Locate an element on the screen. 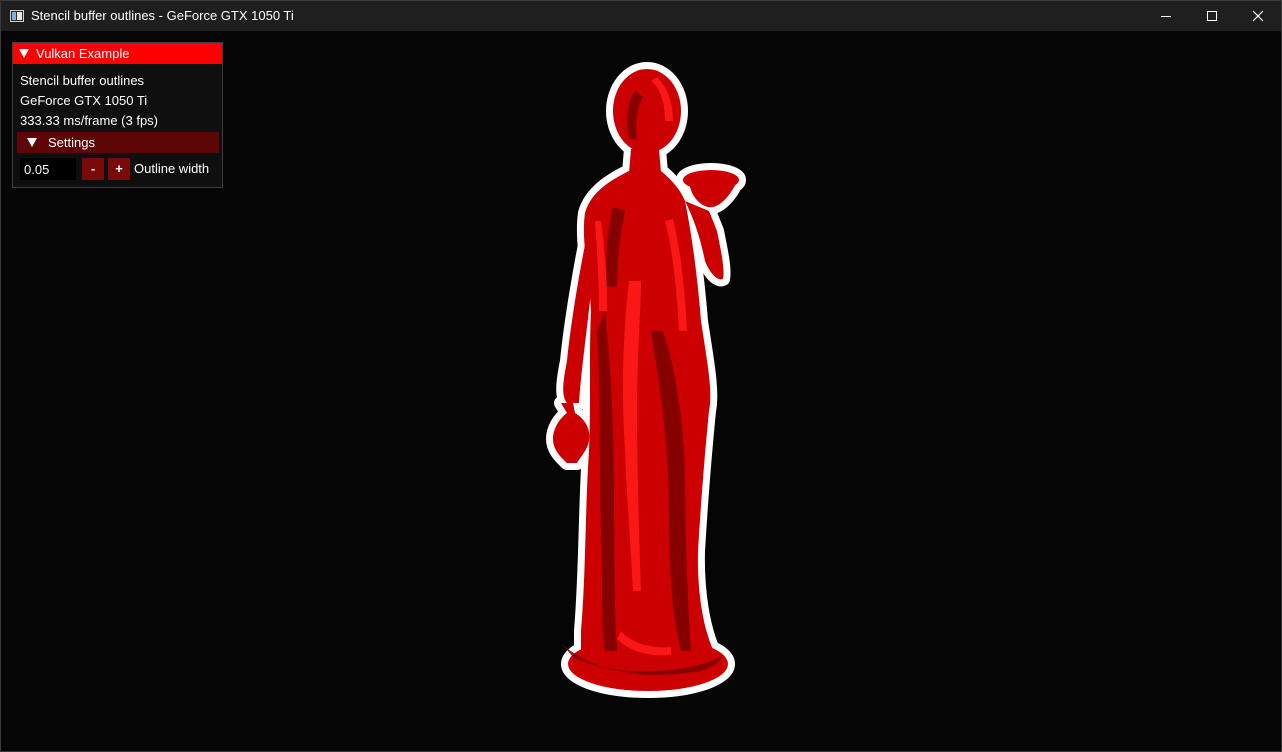 Image resolution: width=1282 pixels, height=752 pixels. increase-outline-width-button: + is located at coordinates (119, 169).